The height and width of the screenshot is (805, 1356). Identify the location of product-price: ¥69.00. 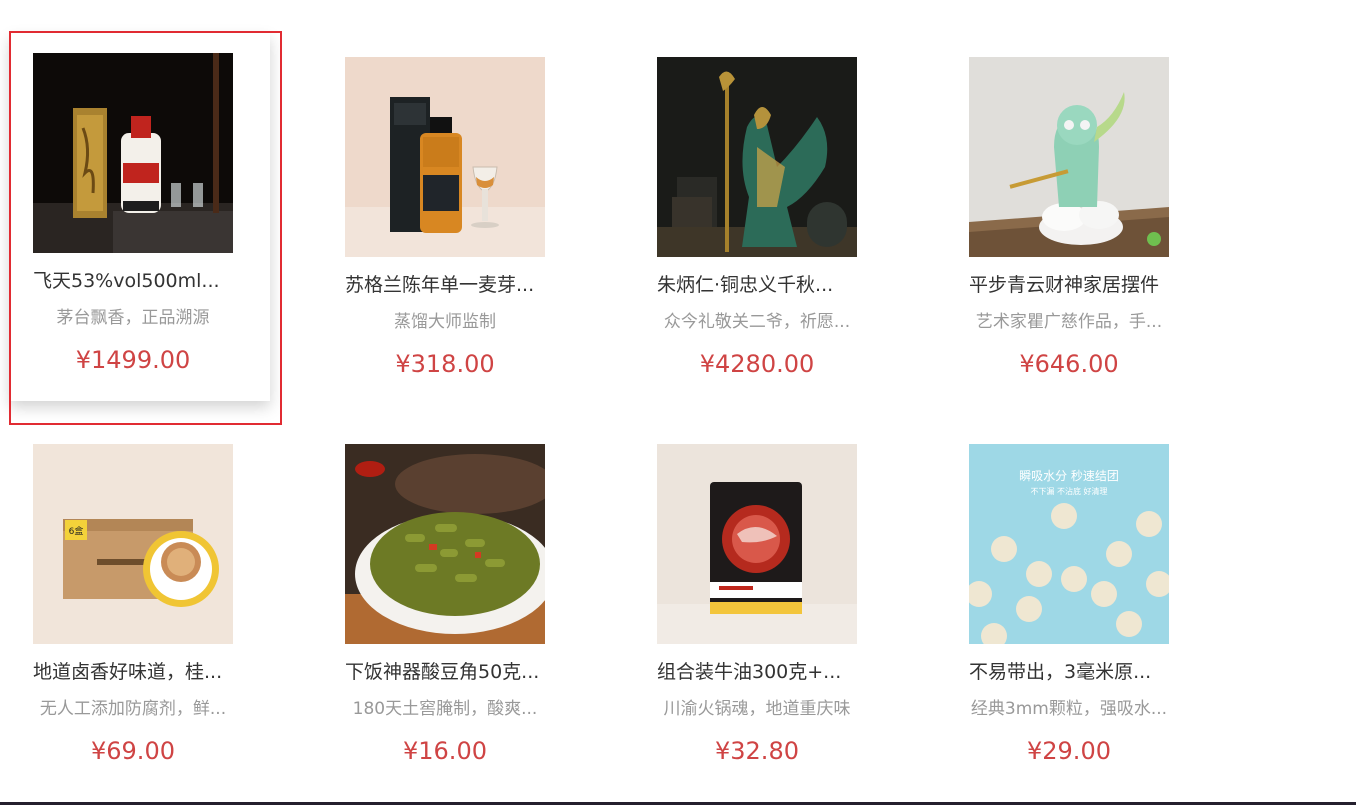
(133, 751).